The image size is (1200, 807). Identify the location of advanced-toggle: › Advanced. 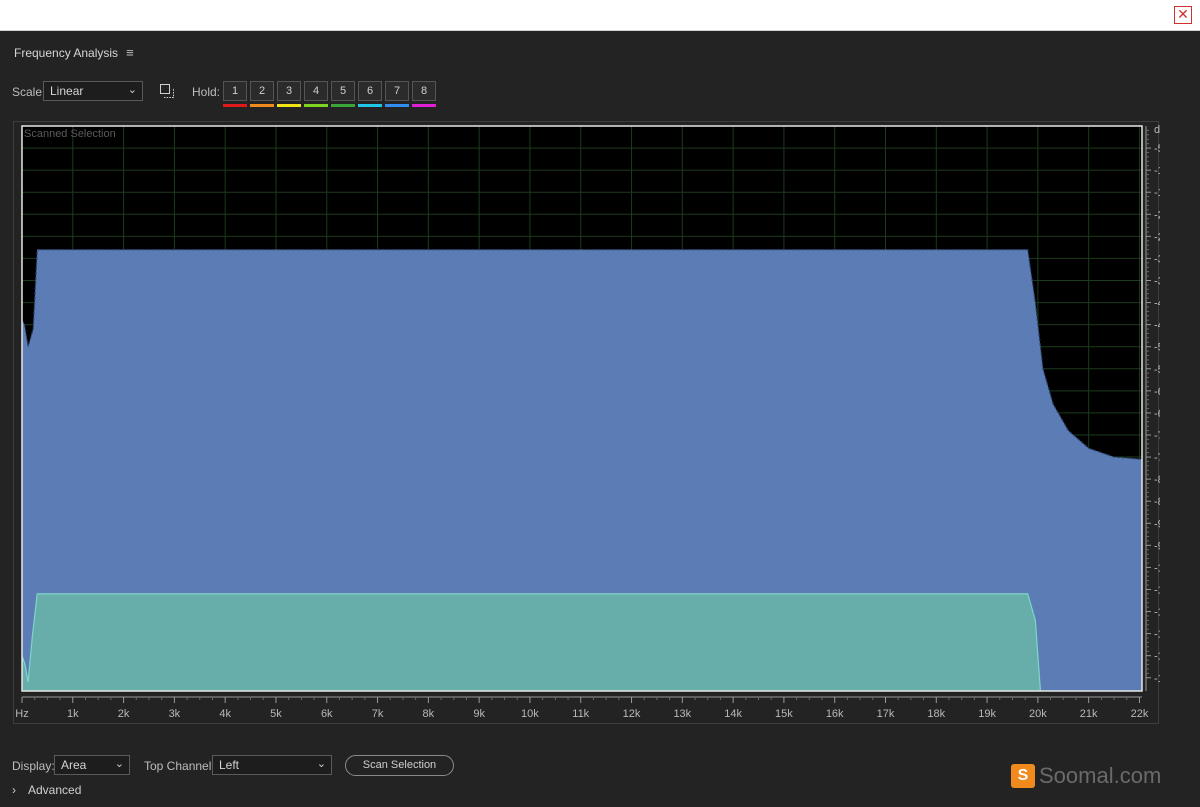
(46, 790).